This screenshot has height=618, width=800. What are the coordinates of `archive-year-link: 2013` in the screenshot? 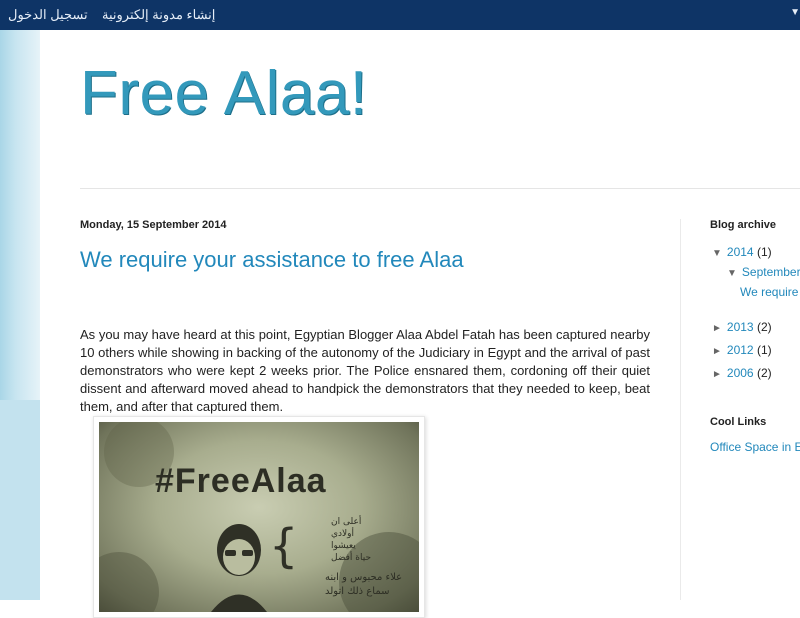 It's located at (740, 327).